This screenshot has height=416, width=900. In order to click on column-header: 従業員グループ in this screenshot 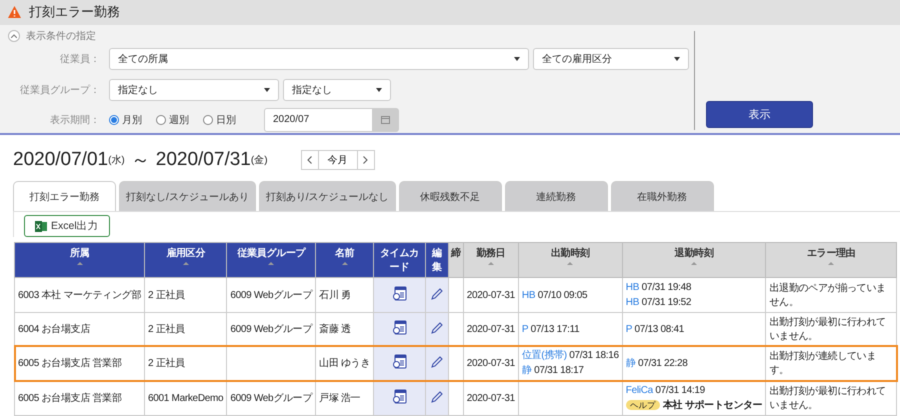, I will do `click(271, 260)`.